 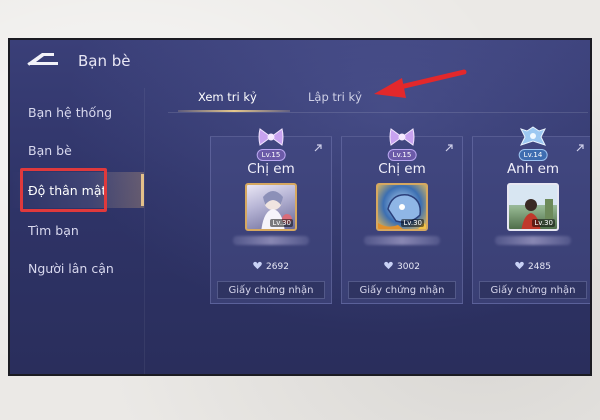 I want to click on intimacy-score: 2692, so click(x=271, y=266).